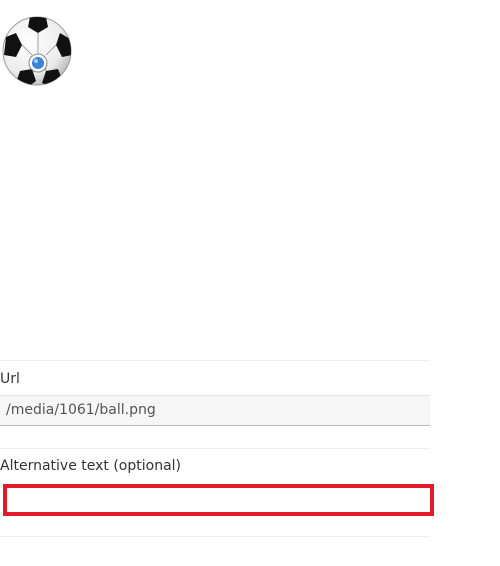  I want to click on url-label: Url, so click(10, 379).